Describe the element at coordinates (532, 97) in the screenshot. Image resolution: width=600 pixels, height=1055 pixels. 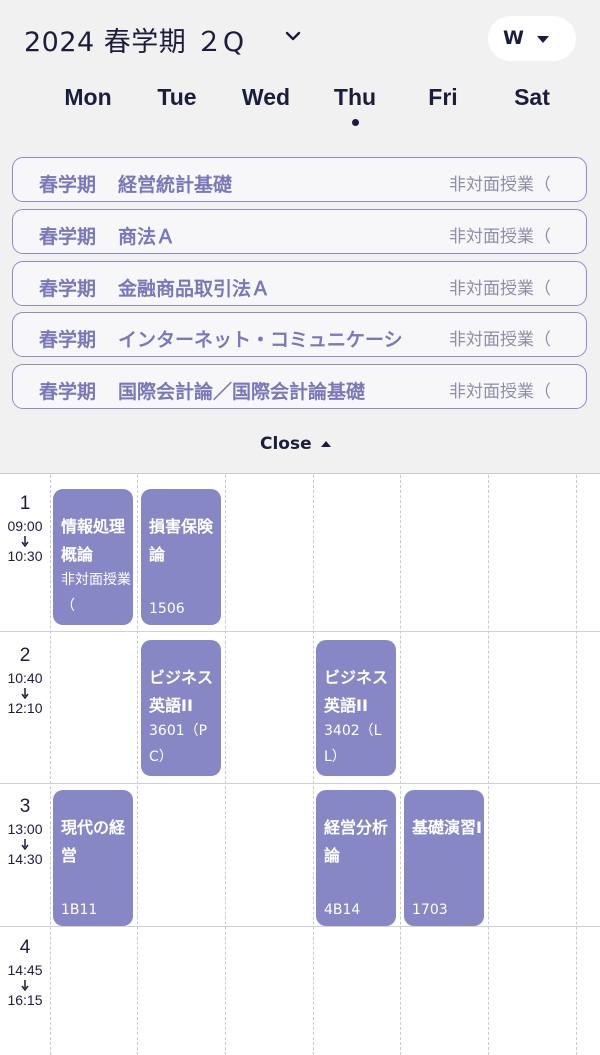
I see `day-header-sat: Sat` at that location.